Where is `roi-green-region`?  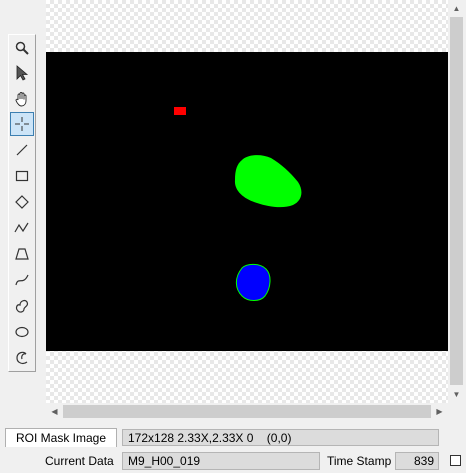
roi-green-region is located at coordinates (268, 181).